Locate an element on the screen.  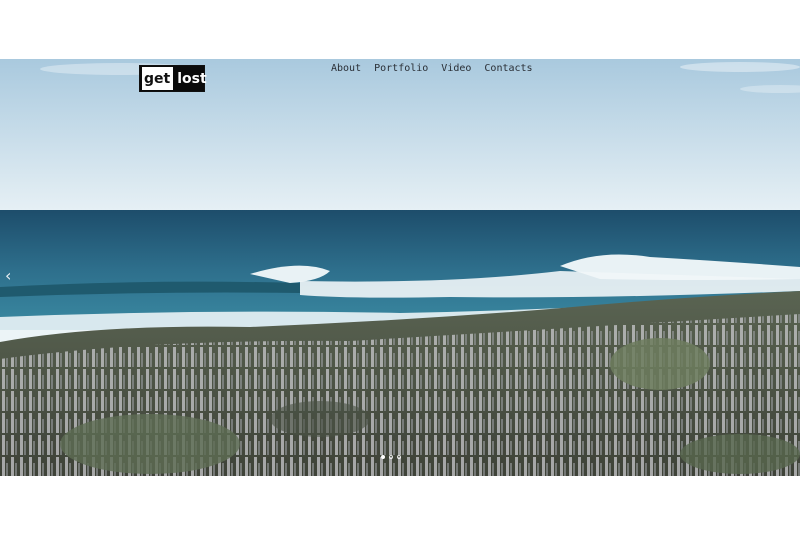
nav-link-portfolio: Portfolio is located at coordinates (401, 70).